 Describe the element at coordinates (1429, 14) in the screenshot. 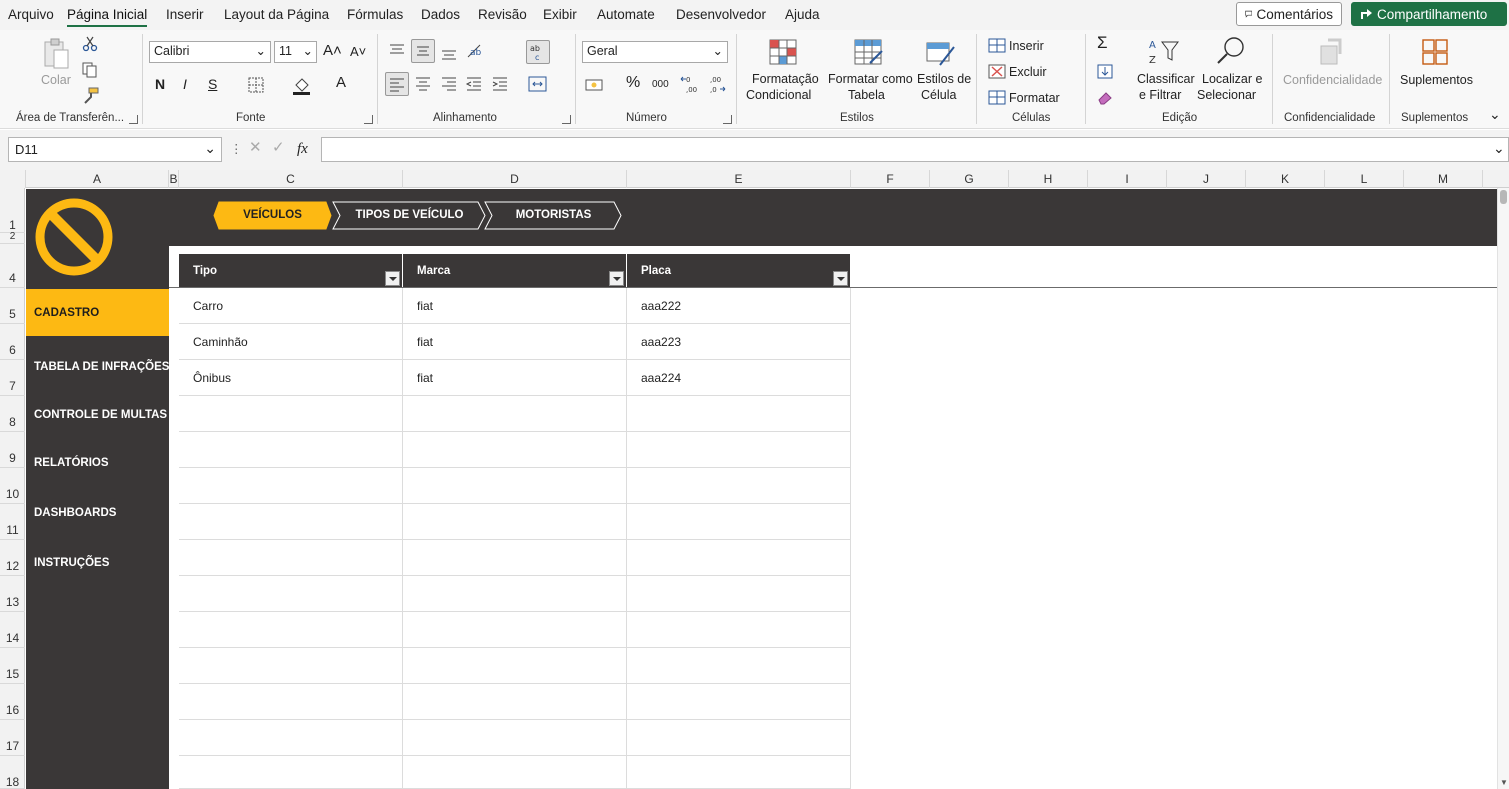

I see `share-button: Compartilhamento` at that location.